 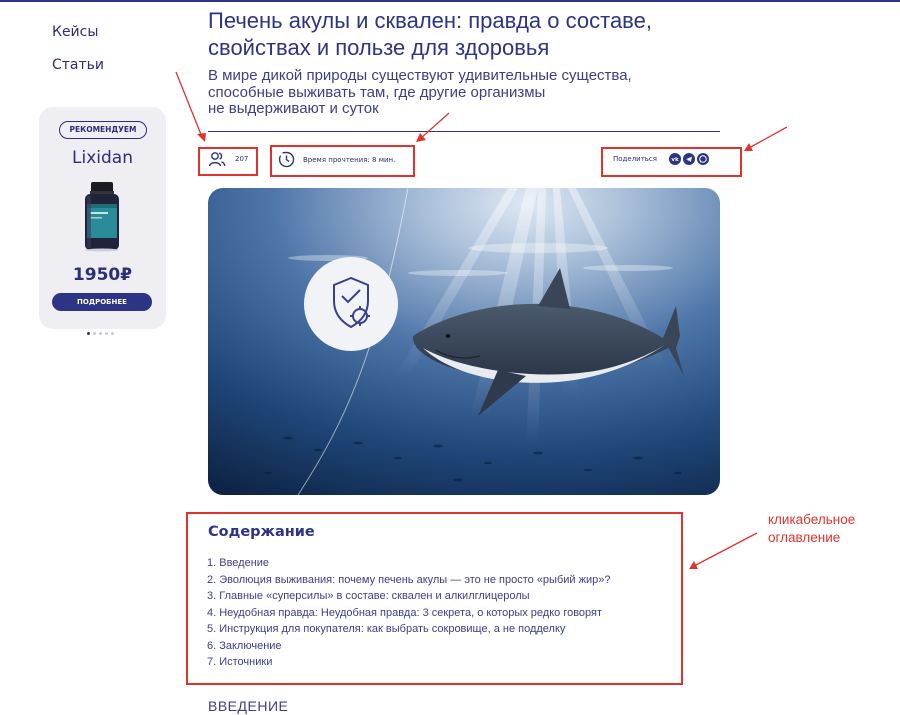 I want to click on arrow-to-share, so click(x=768, y=137).